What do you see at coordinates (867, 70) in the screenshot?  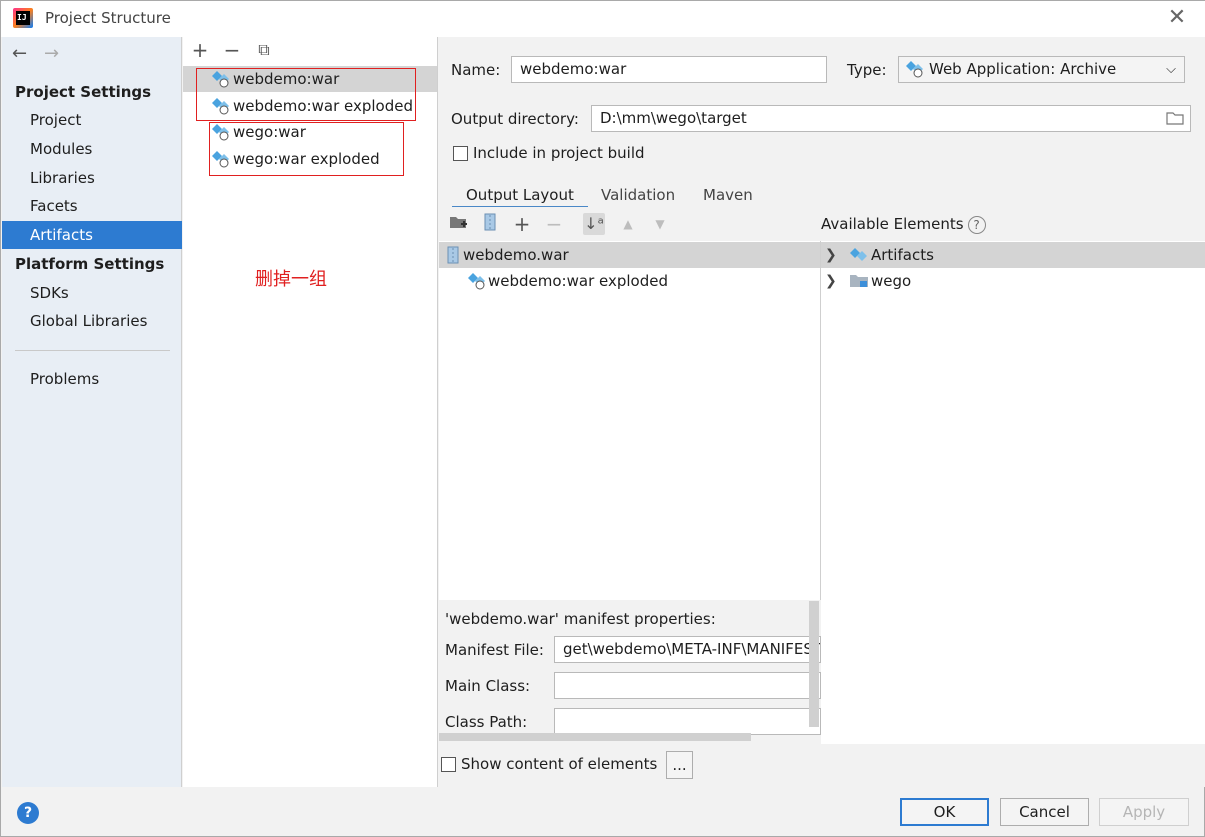 I see `type-label: Type:` at bounding box center [867, 70].